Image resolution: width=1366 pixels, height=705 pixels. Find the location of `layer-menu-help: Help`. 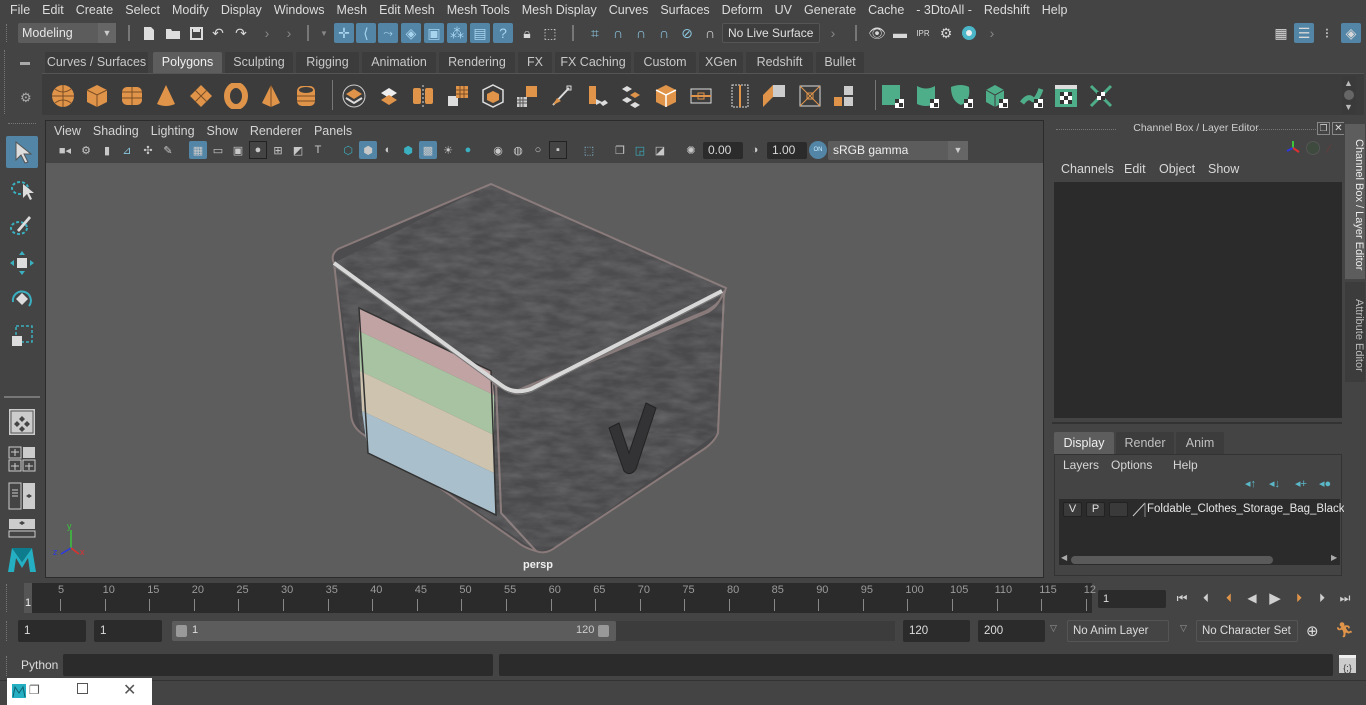

layer-menu-help: Help is located at coordinates (1185, 465).